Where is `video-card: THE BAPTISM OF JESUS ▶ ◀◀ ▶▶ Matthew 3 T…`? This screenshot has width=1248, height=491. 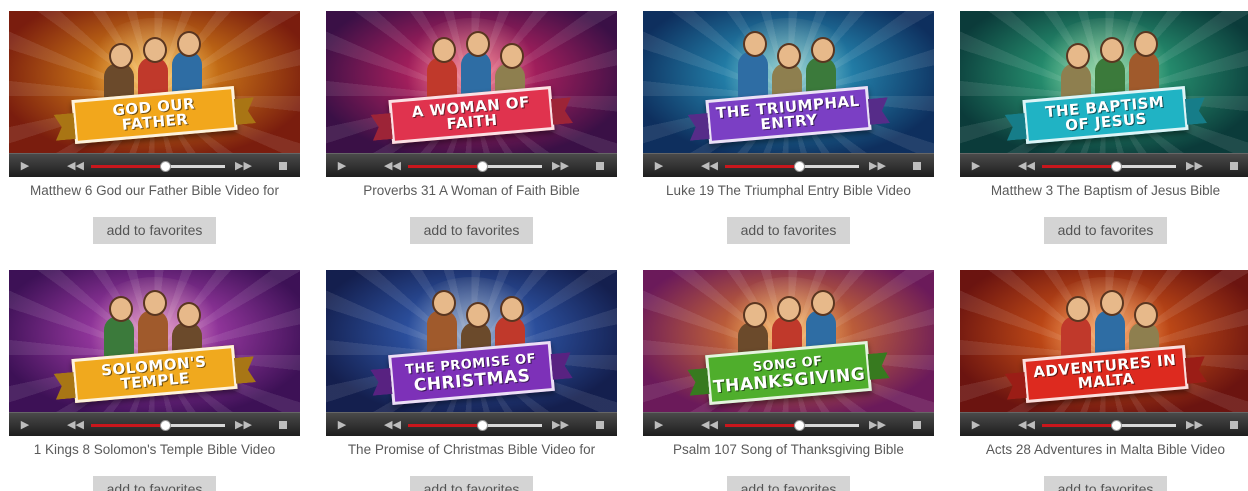 video-card: THE BAPTISM OF JESUS ▶ ◀◀ ▶▶ Matthew 3 T… is located at coordinates (1104, 127).